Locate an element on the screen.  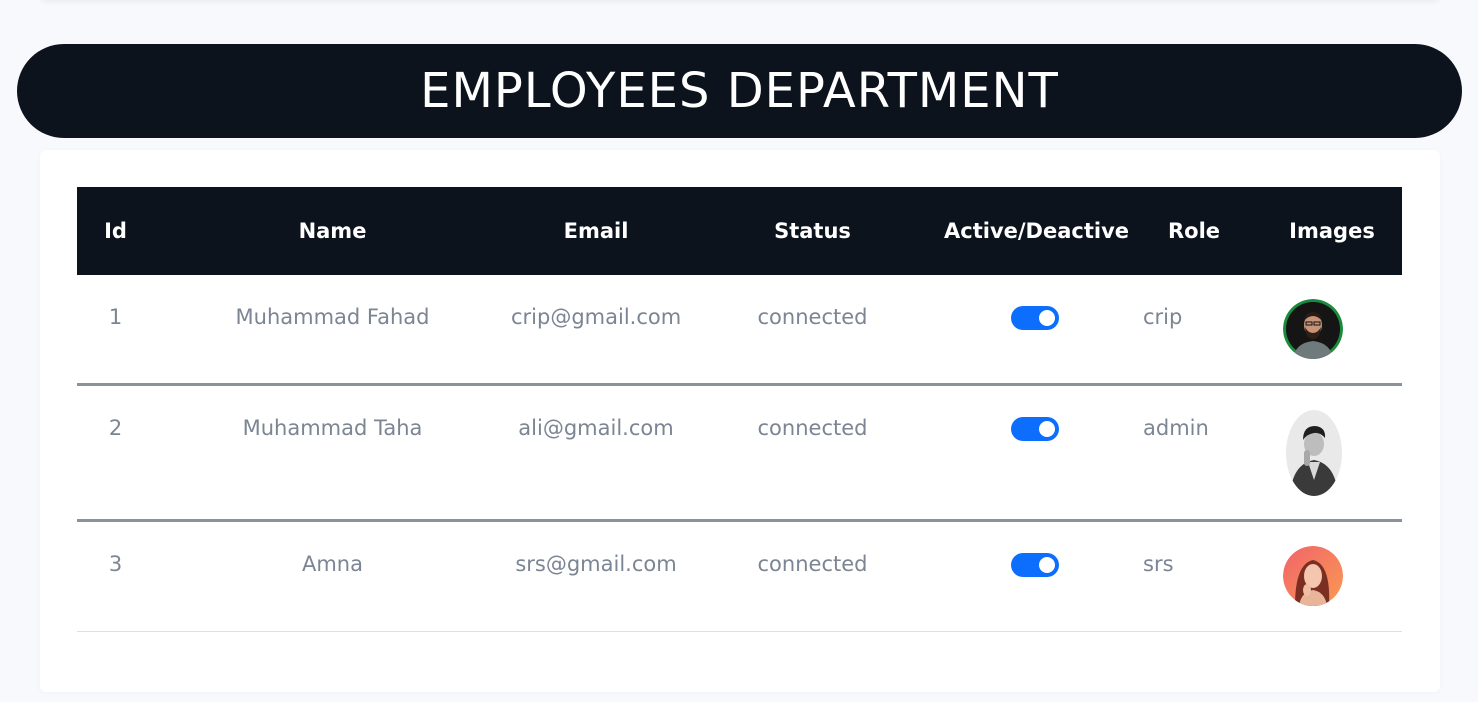
man-with-beard-icon is located at coordinates (1313, 329).